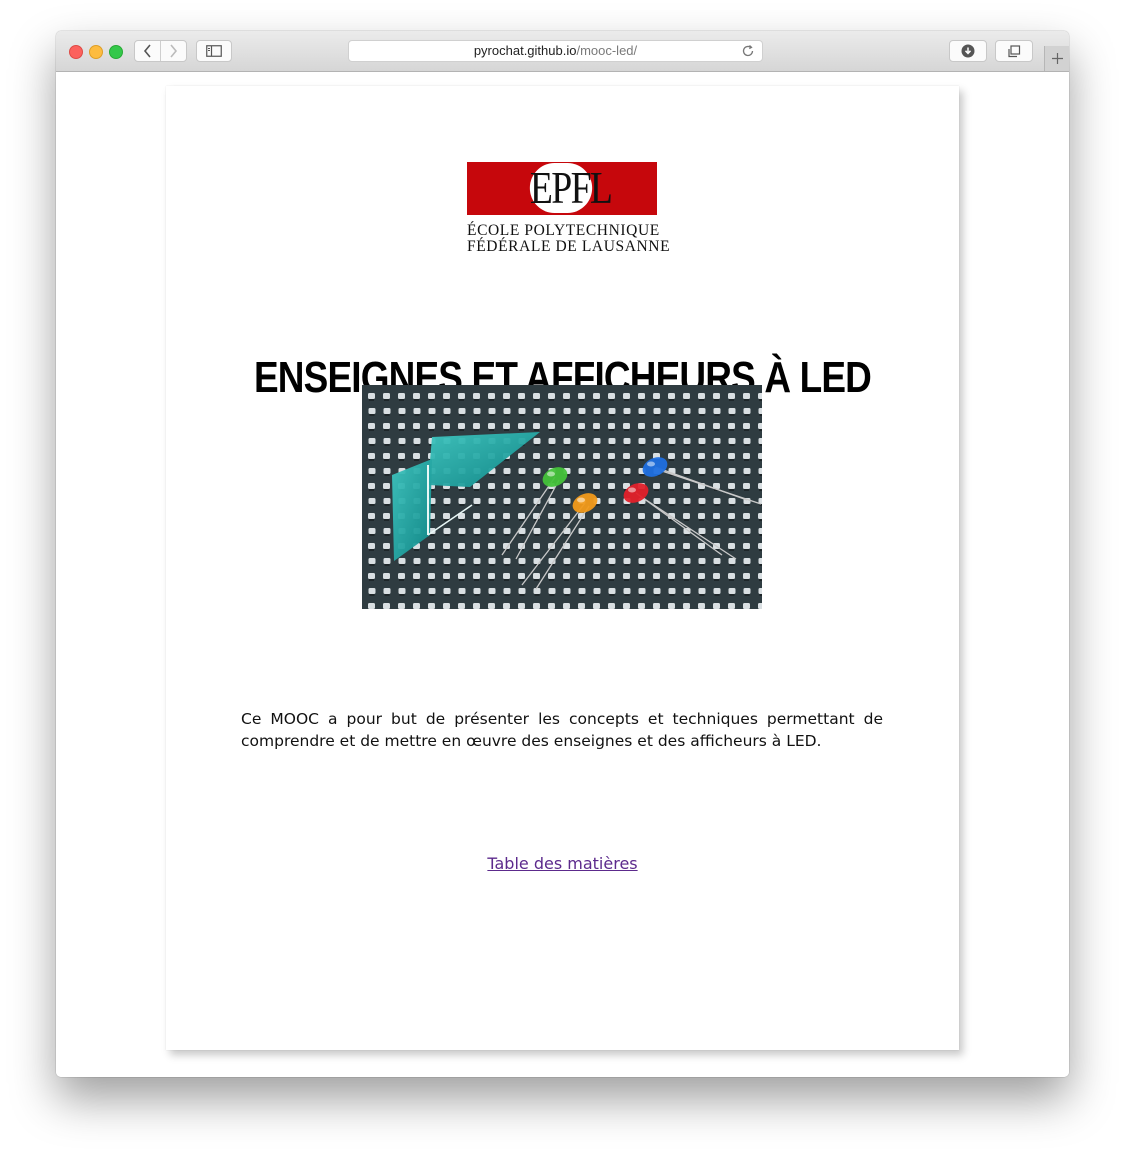 This screenshot has width=1125, height=1157. What do you see at coordinates (607, 50) in the screenshot?
I see `url-path: /mooc-led/` at bounding box center [607, 50].